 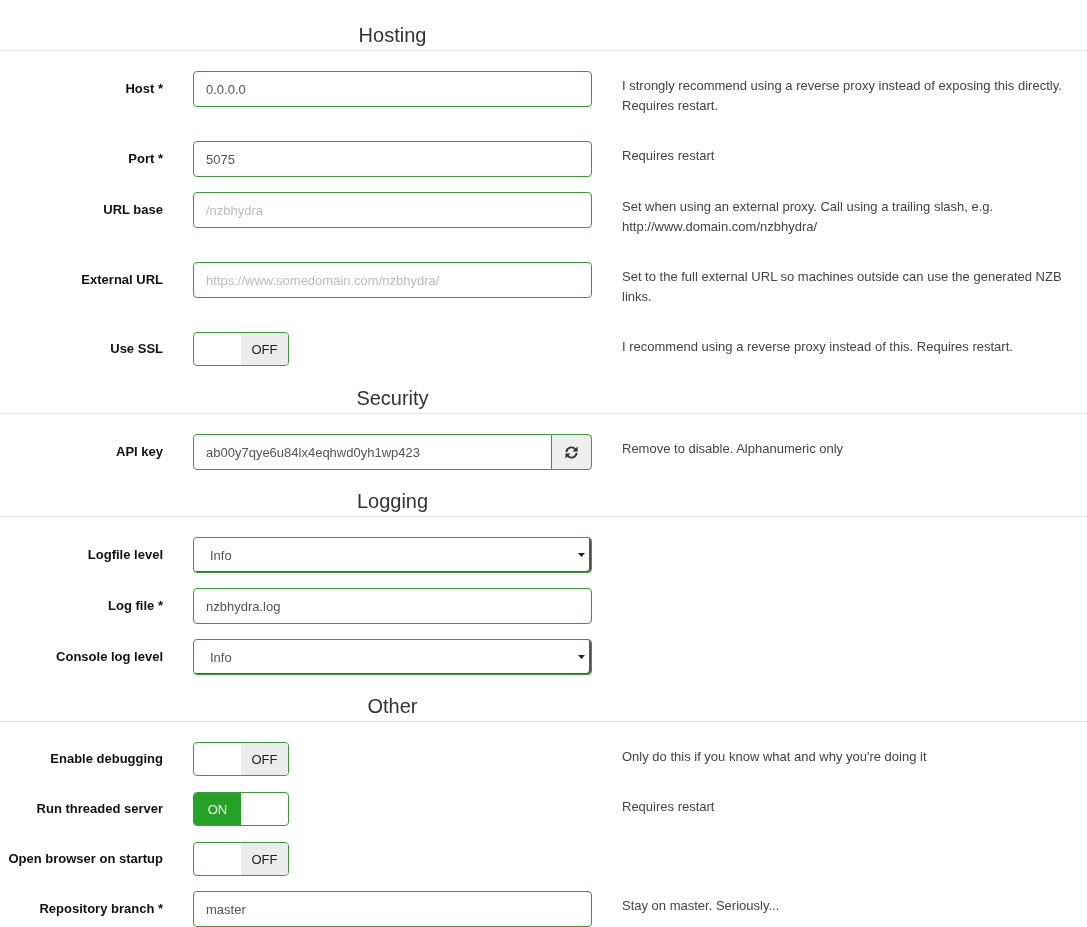 What do you see at coordinates (85, 859) in the screenshot?
I see `field-label: Open browser on startup` at bounding box center [85, 859].